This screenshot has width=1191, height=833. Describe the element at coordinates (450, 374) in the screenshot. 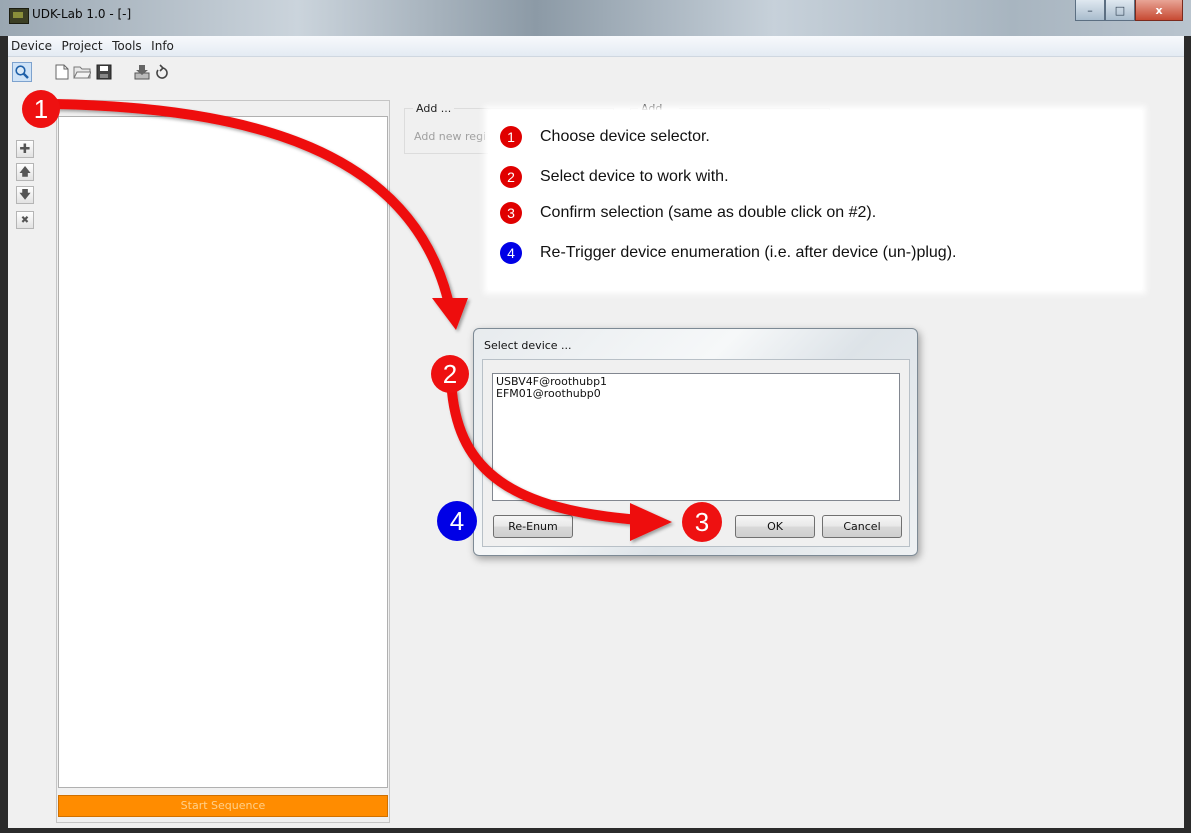

I see `marker-2: 2` at that location.